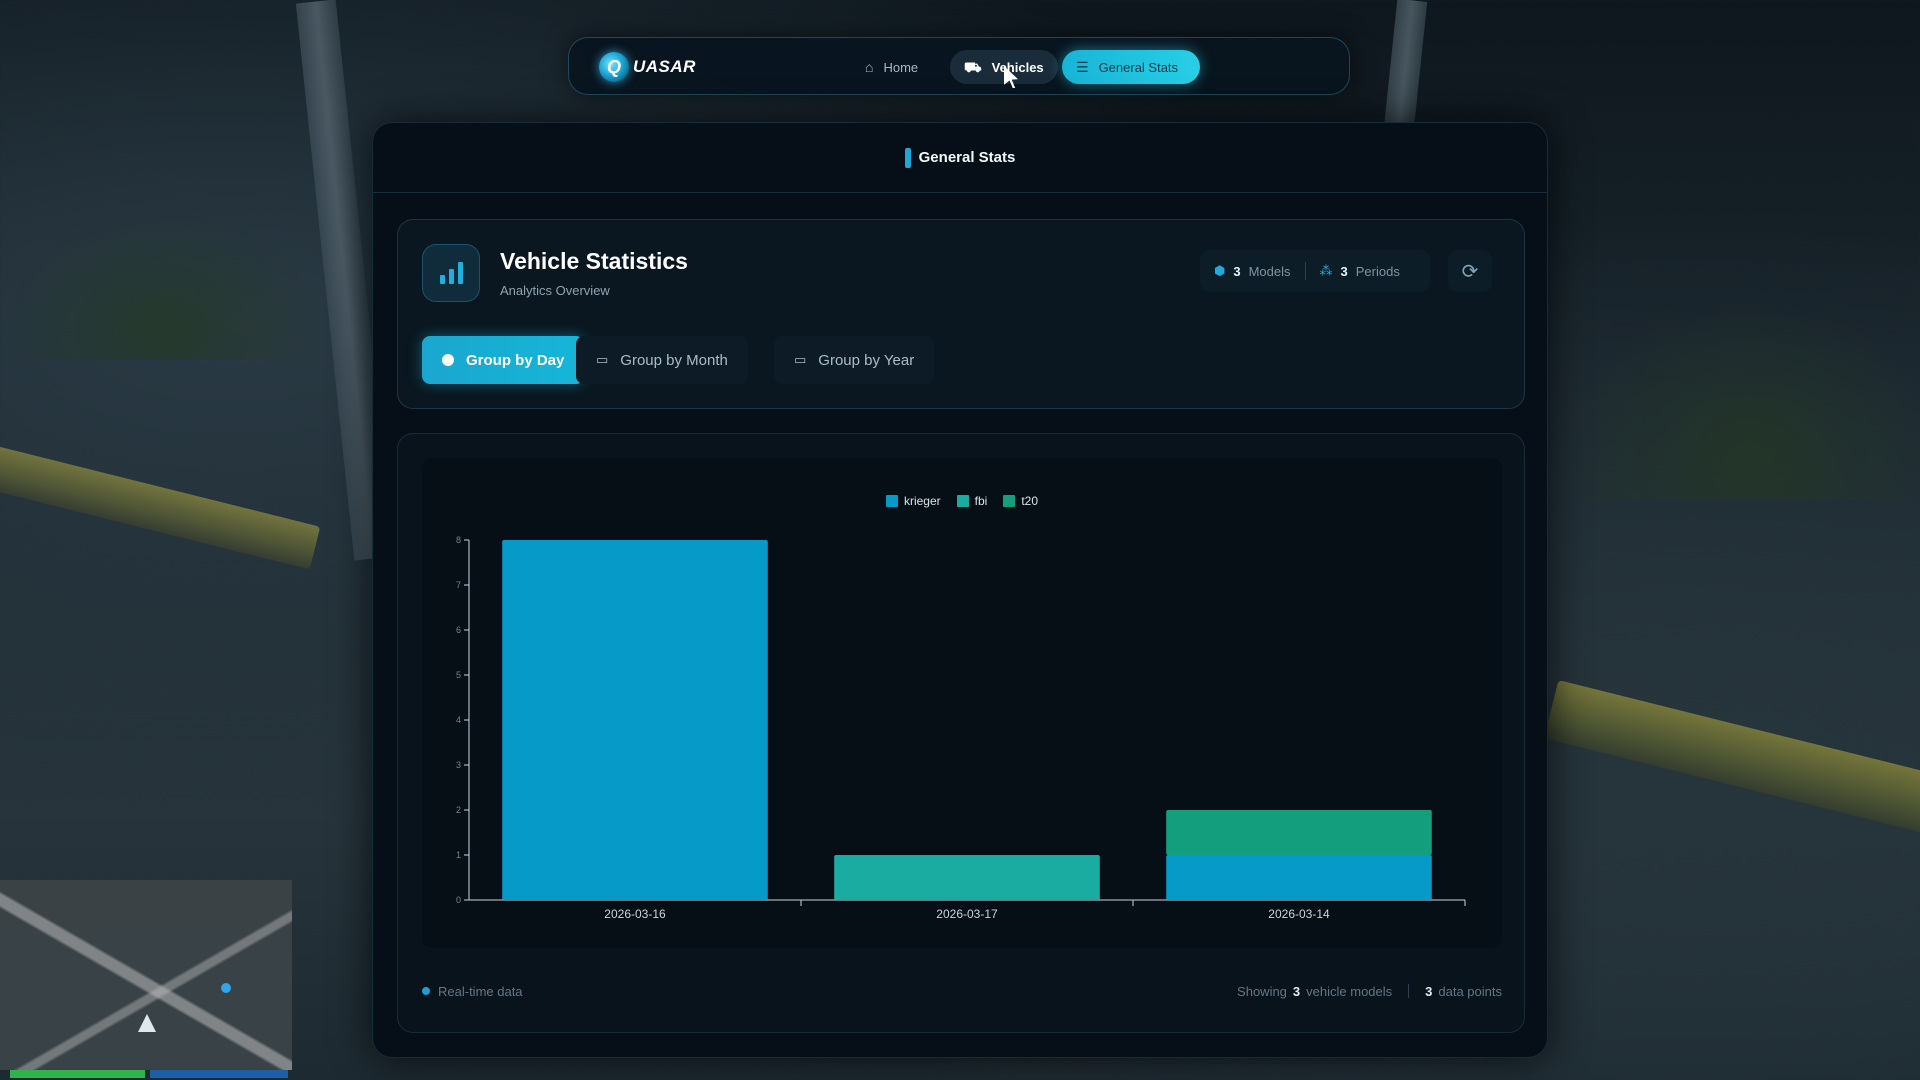 This screenshot has height=1080, width=1920. I want to click on nodes-icon: ⁂, so click(1326, 270).